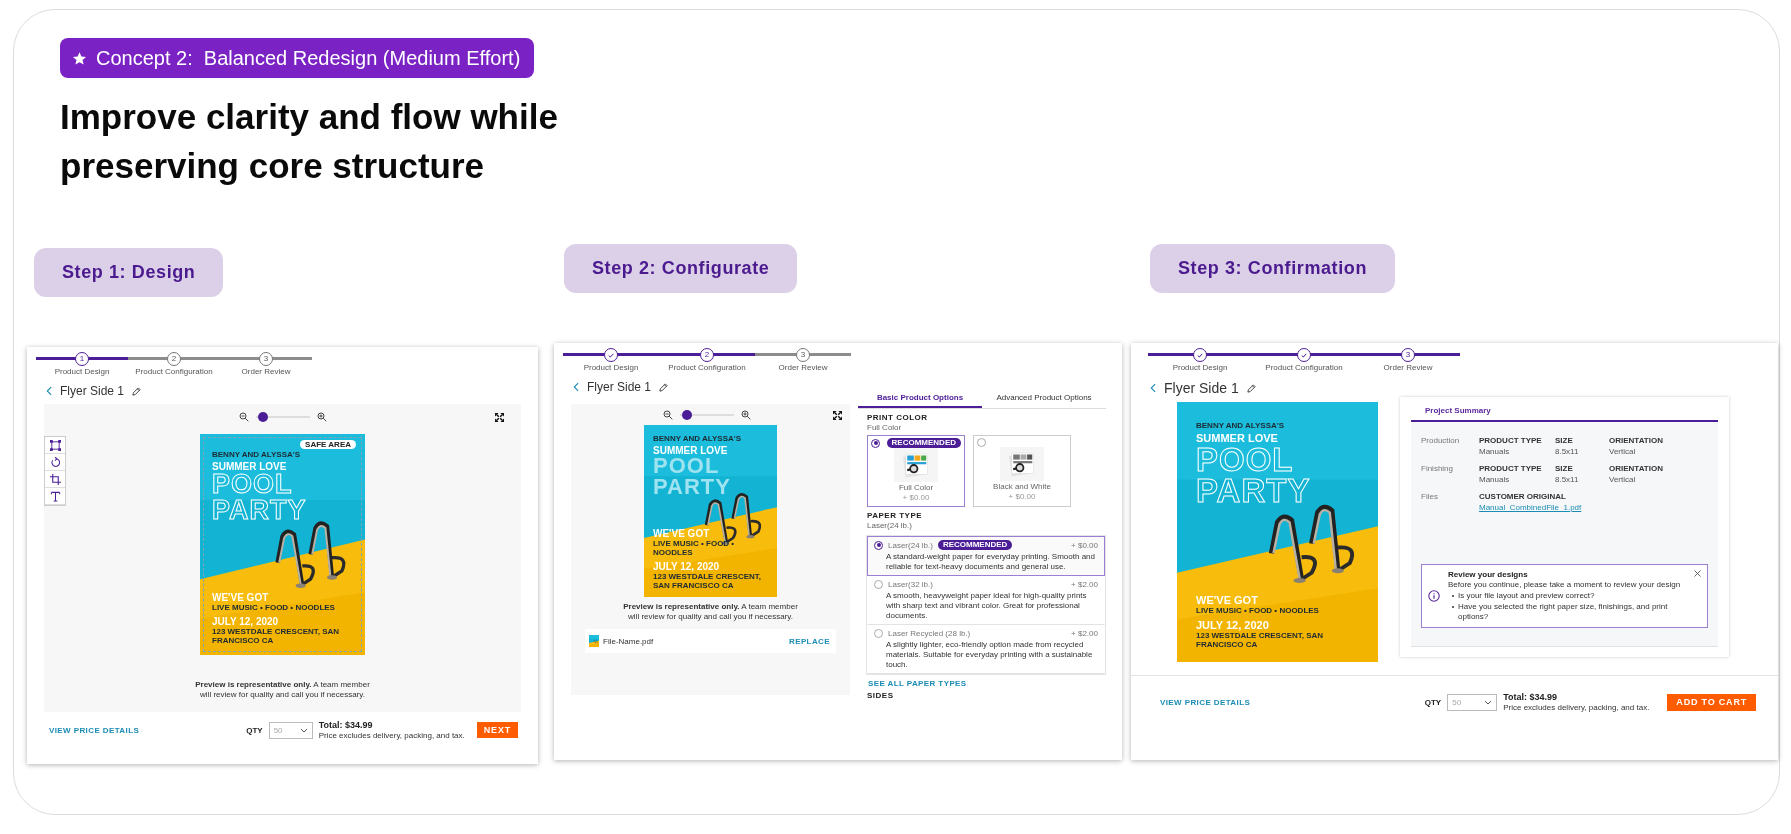 This screenshot has height=834, width=1791. What do you see at coordinates (308, 58) in the screenshot?
I see `badge-label: Concept 2: Balanced Redesign (Medium Effort)` at bounding box center [308, 58].